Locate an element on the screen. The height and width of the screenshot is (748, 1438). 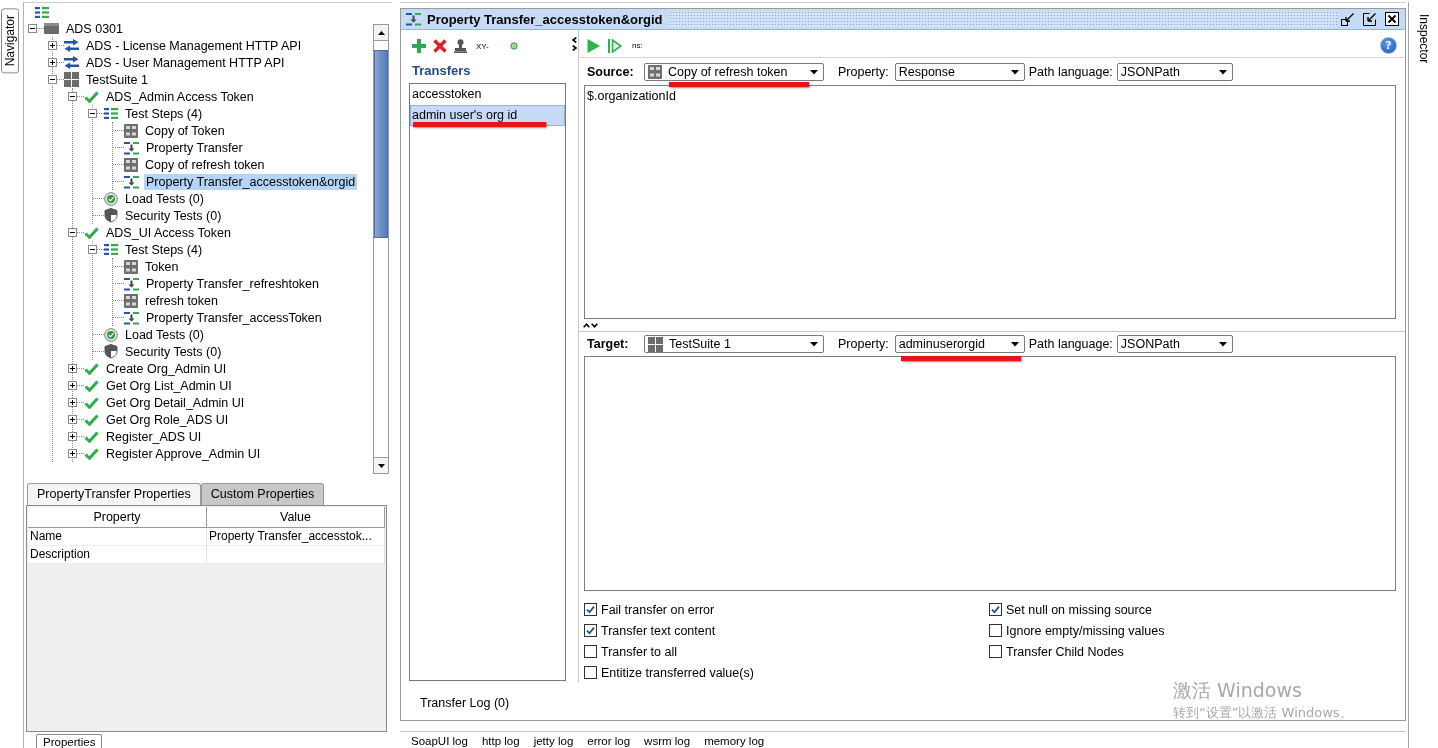
tree-item: Register_ADS UI is located at coordinates (154, 436).